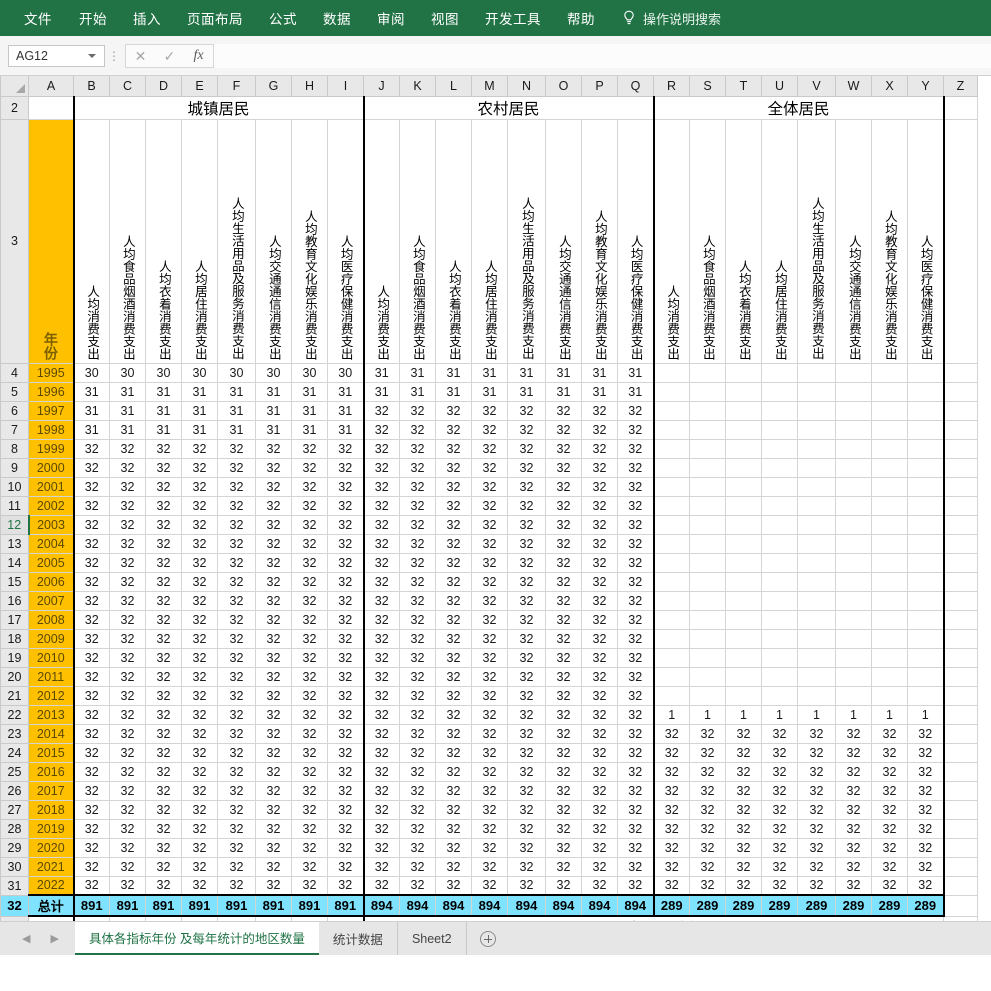  I want to click on column-header-m: M, so click(489, 86).